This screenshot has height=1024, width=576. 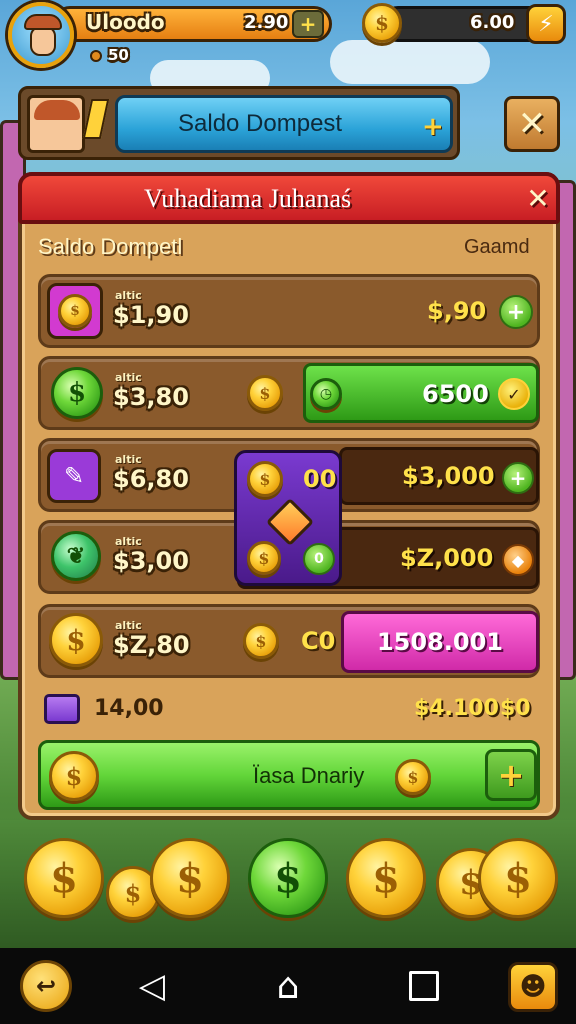 I want to click on wallet-banner: Saldo Dompest +, so click(x=239, y=123).